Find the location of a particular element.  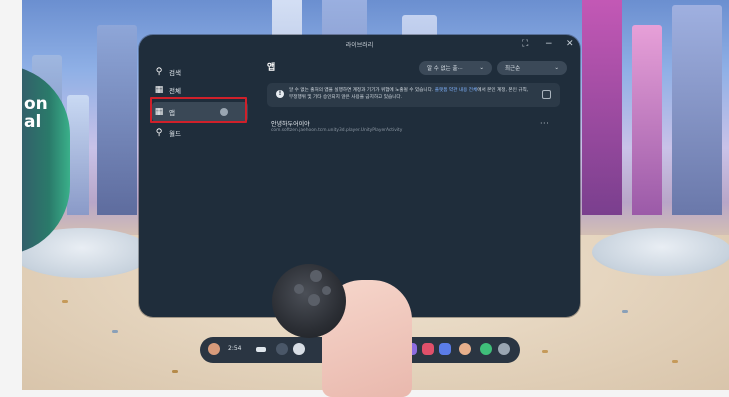

touch-controller is located at coordinates (309, 301).